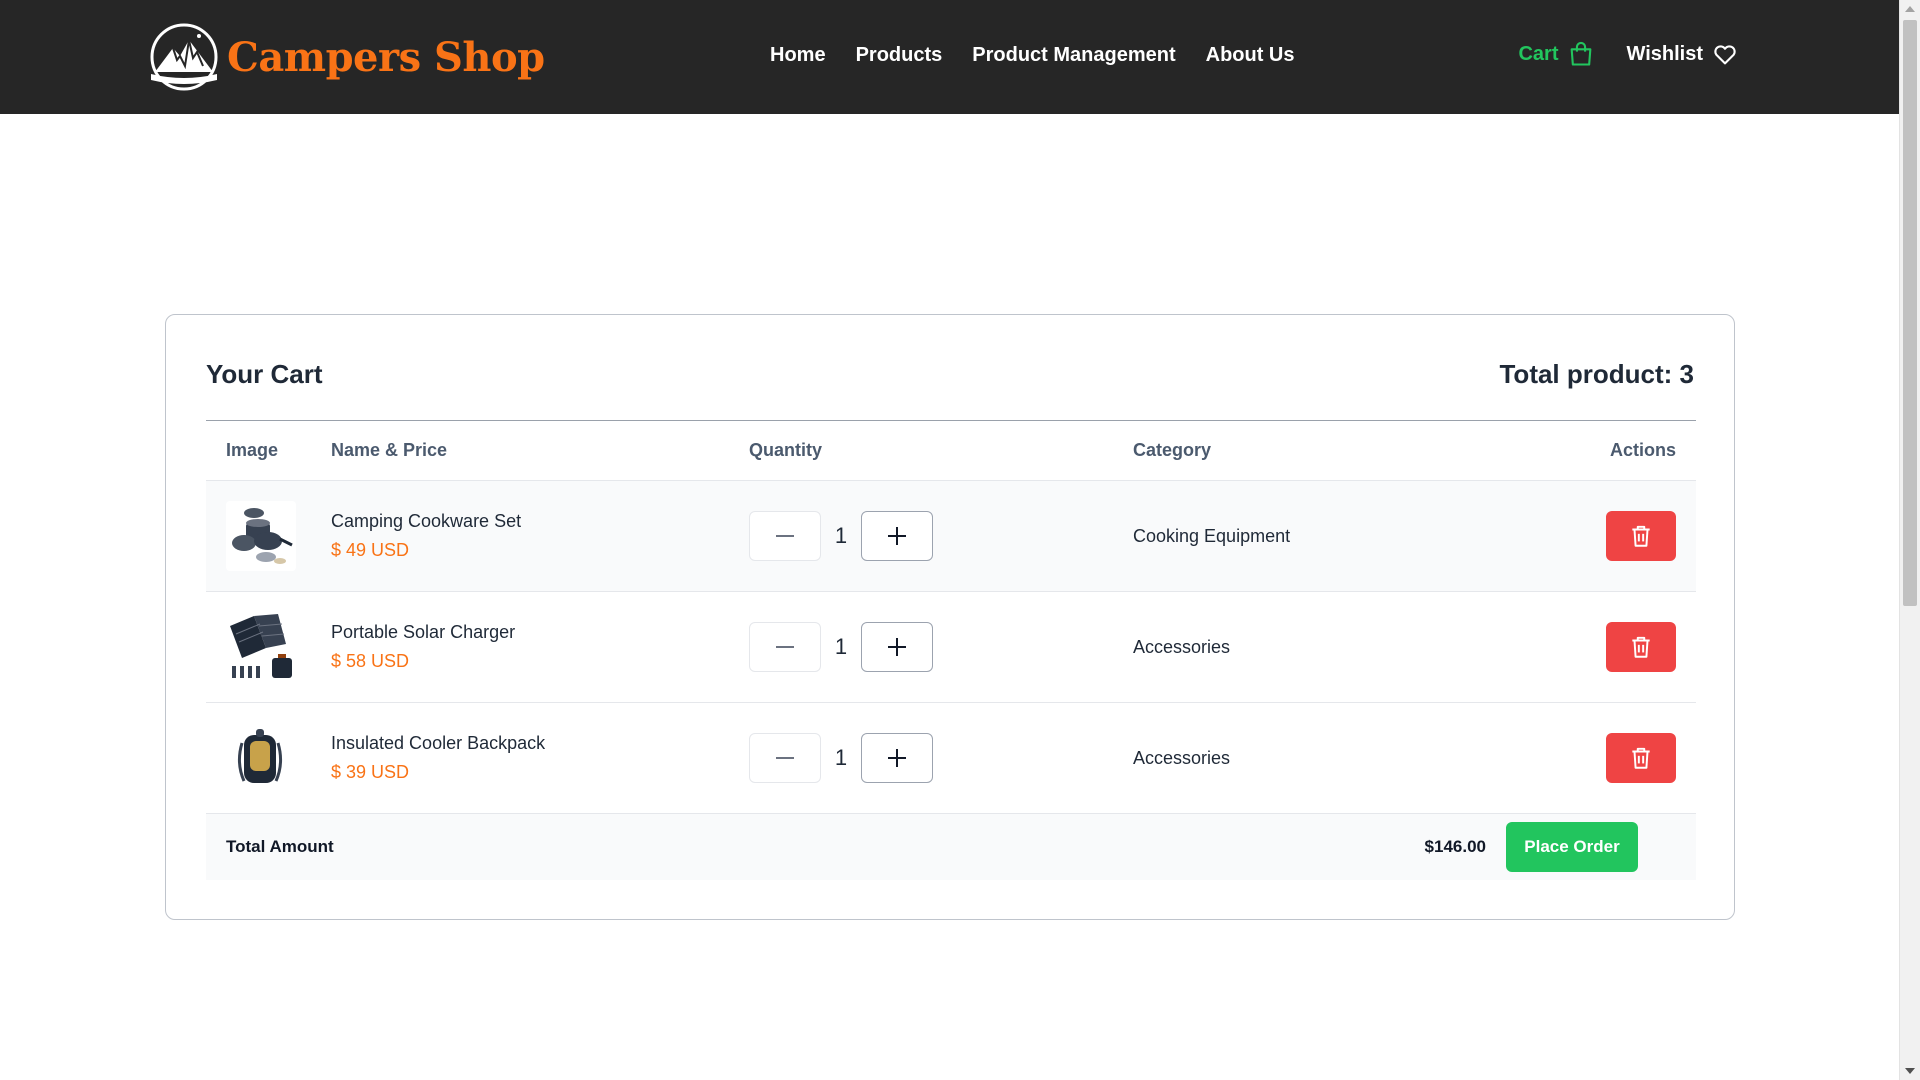  What do you see at coordinates (280, 846) in the screenshot?
I see `total-amount-label: Total Amount` at bounding box center [280, 846].